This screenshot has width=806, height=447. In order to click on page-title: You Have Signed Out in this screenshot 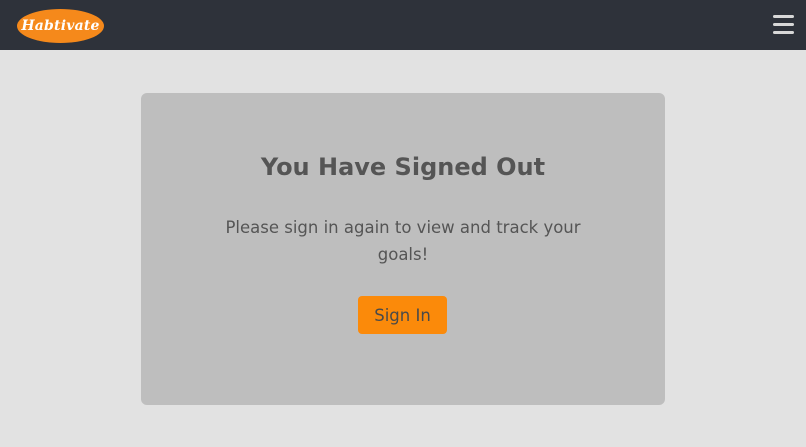, I will do `click(403, 167)`.